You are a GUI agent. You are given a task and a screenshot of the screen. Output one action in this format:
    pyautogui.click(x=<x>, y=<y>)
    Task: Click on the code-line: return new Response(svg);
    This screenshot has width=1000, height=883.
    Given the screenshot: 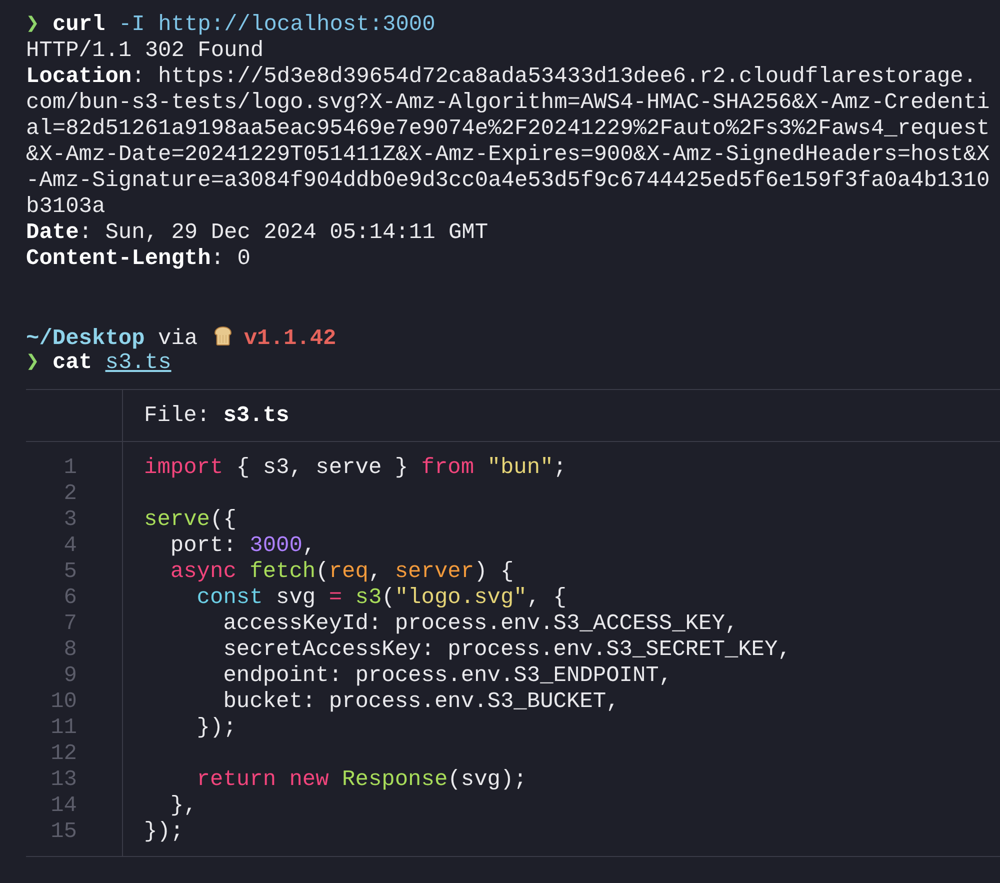 What is the action you would take?
    pyautogui.click(x=362, y=780)
    